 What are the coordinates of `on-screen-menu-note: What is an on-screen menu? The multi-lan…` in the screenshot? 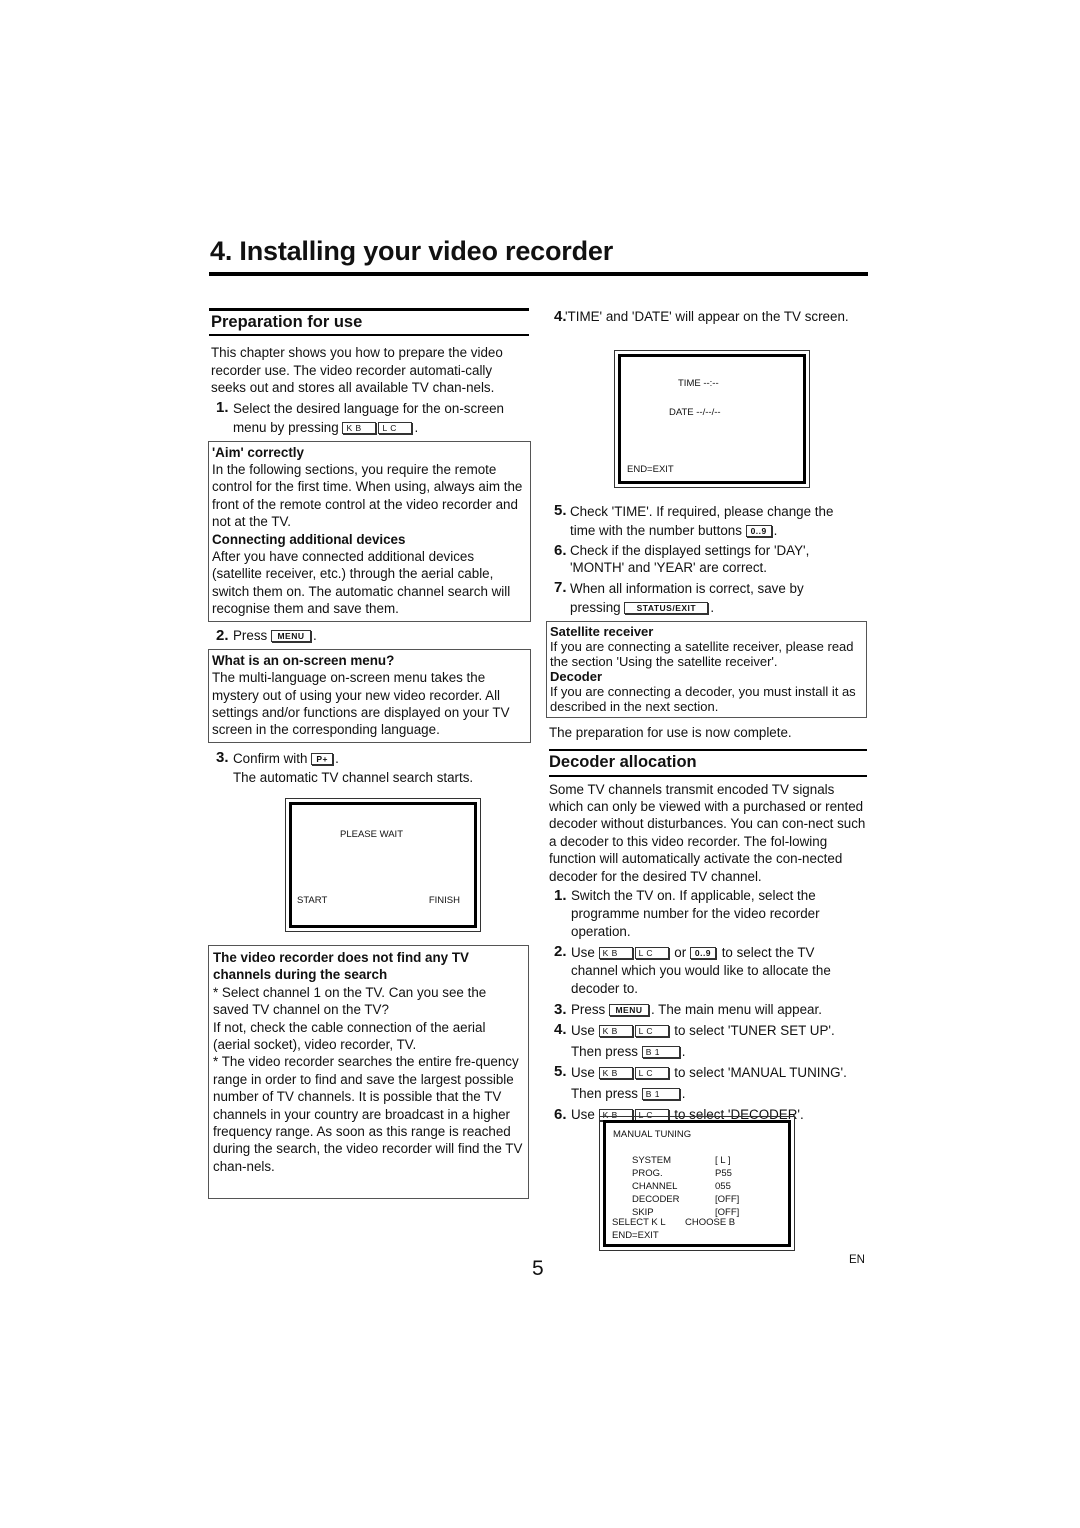 It's located at (369, 695).